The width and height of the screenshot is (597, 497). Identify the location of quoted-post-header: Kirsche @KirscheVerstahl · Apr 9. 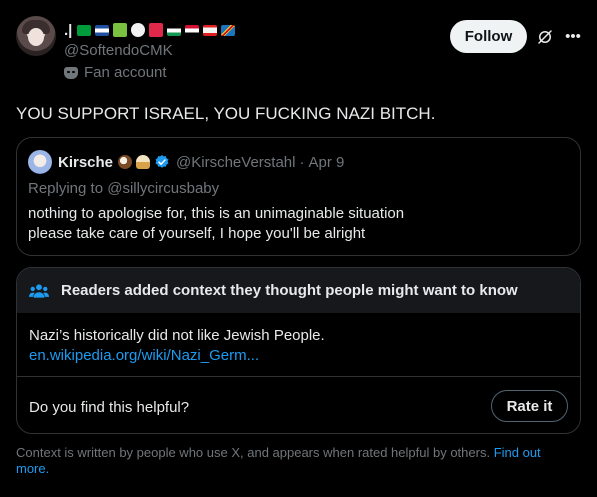
(186, 162).